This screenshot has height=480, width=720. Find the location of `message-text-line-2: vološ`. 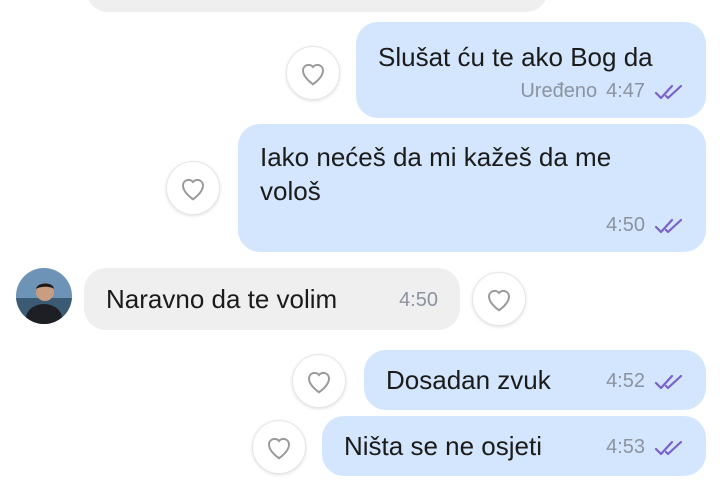

message-text-line-2: vološ is located at coordinates (290, 191).